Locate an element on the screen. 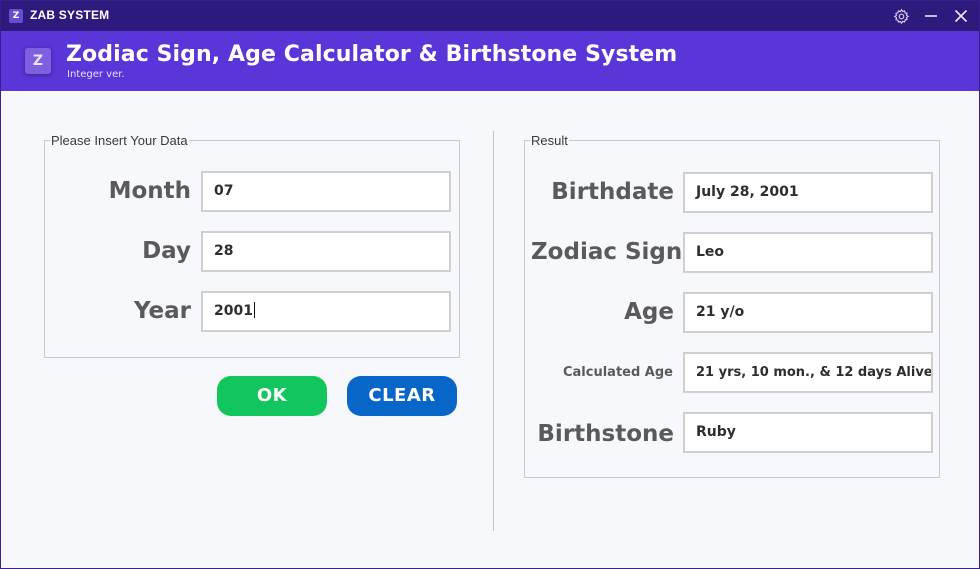 This screenshot has width=980, height=569. zodiac-sign-label: Zodiac Sign is located at coordinates (607, 252).